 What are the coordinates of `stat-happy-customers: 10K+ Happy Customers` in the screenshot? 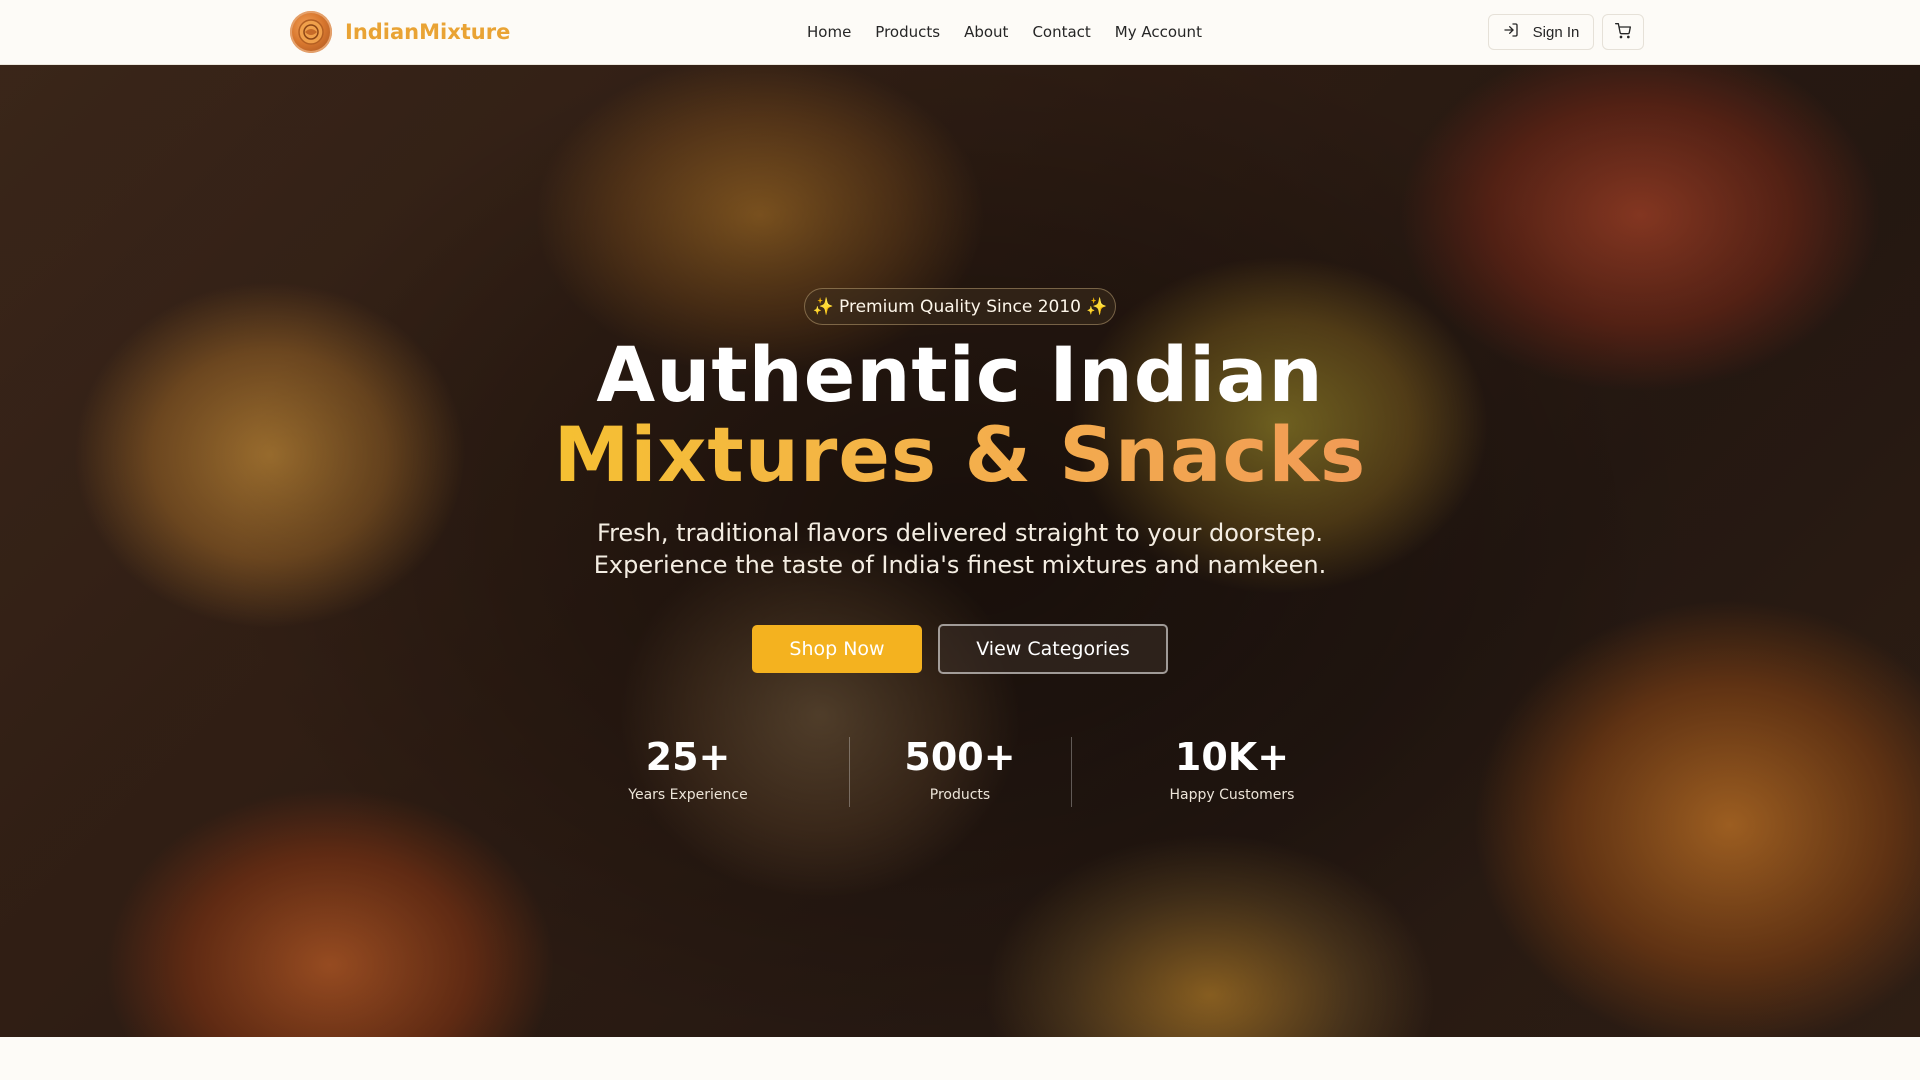 It's located at (1232, 771).